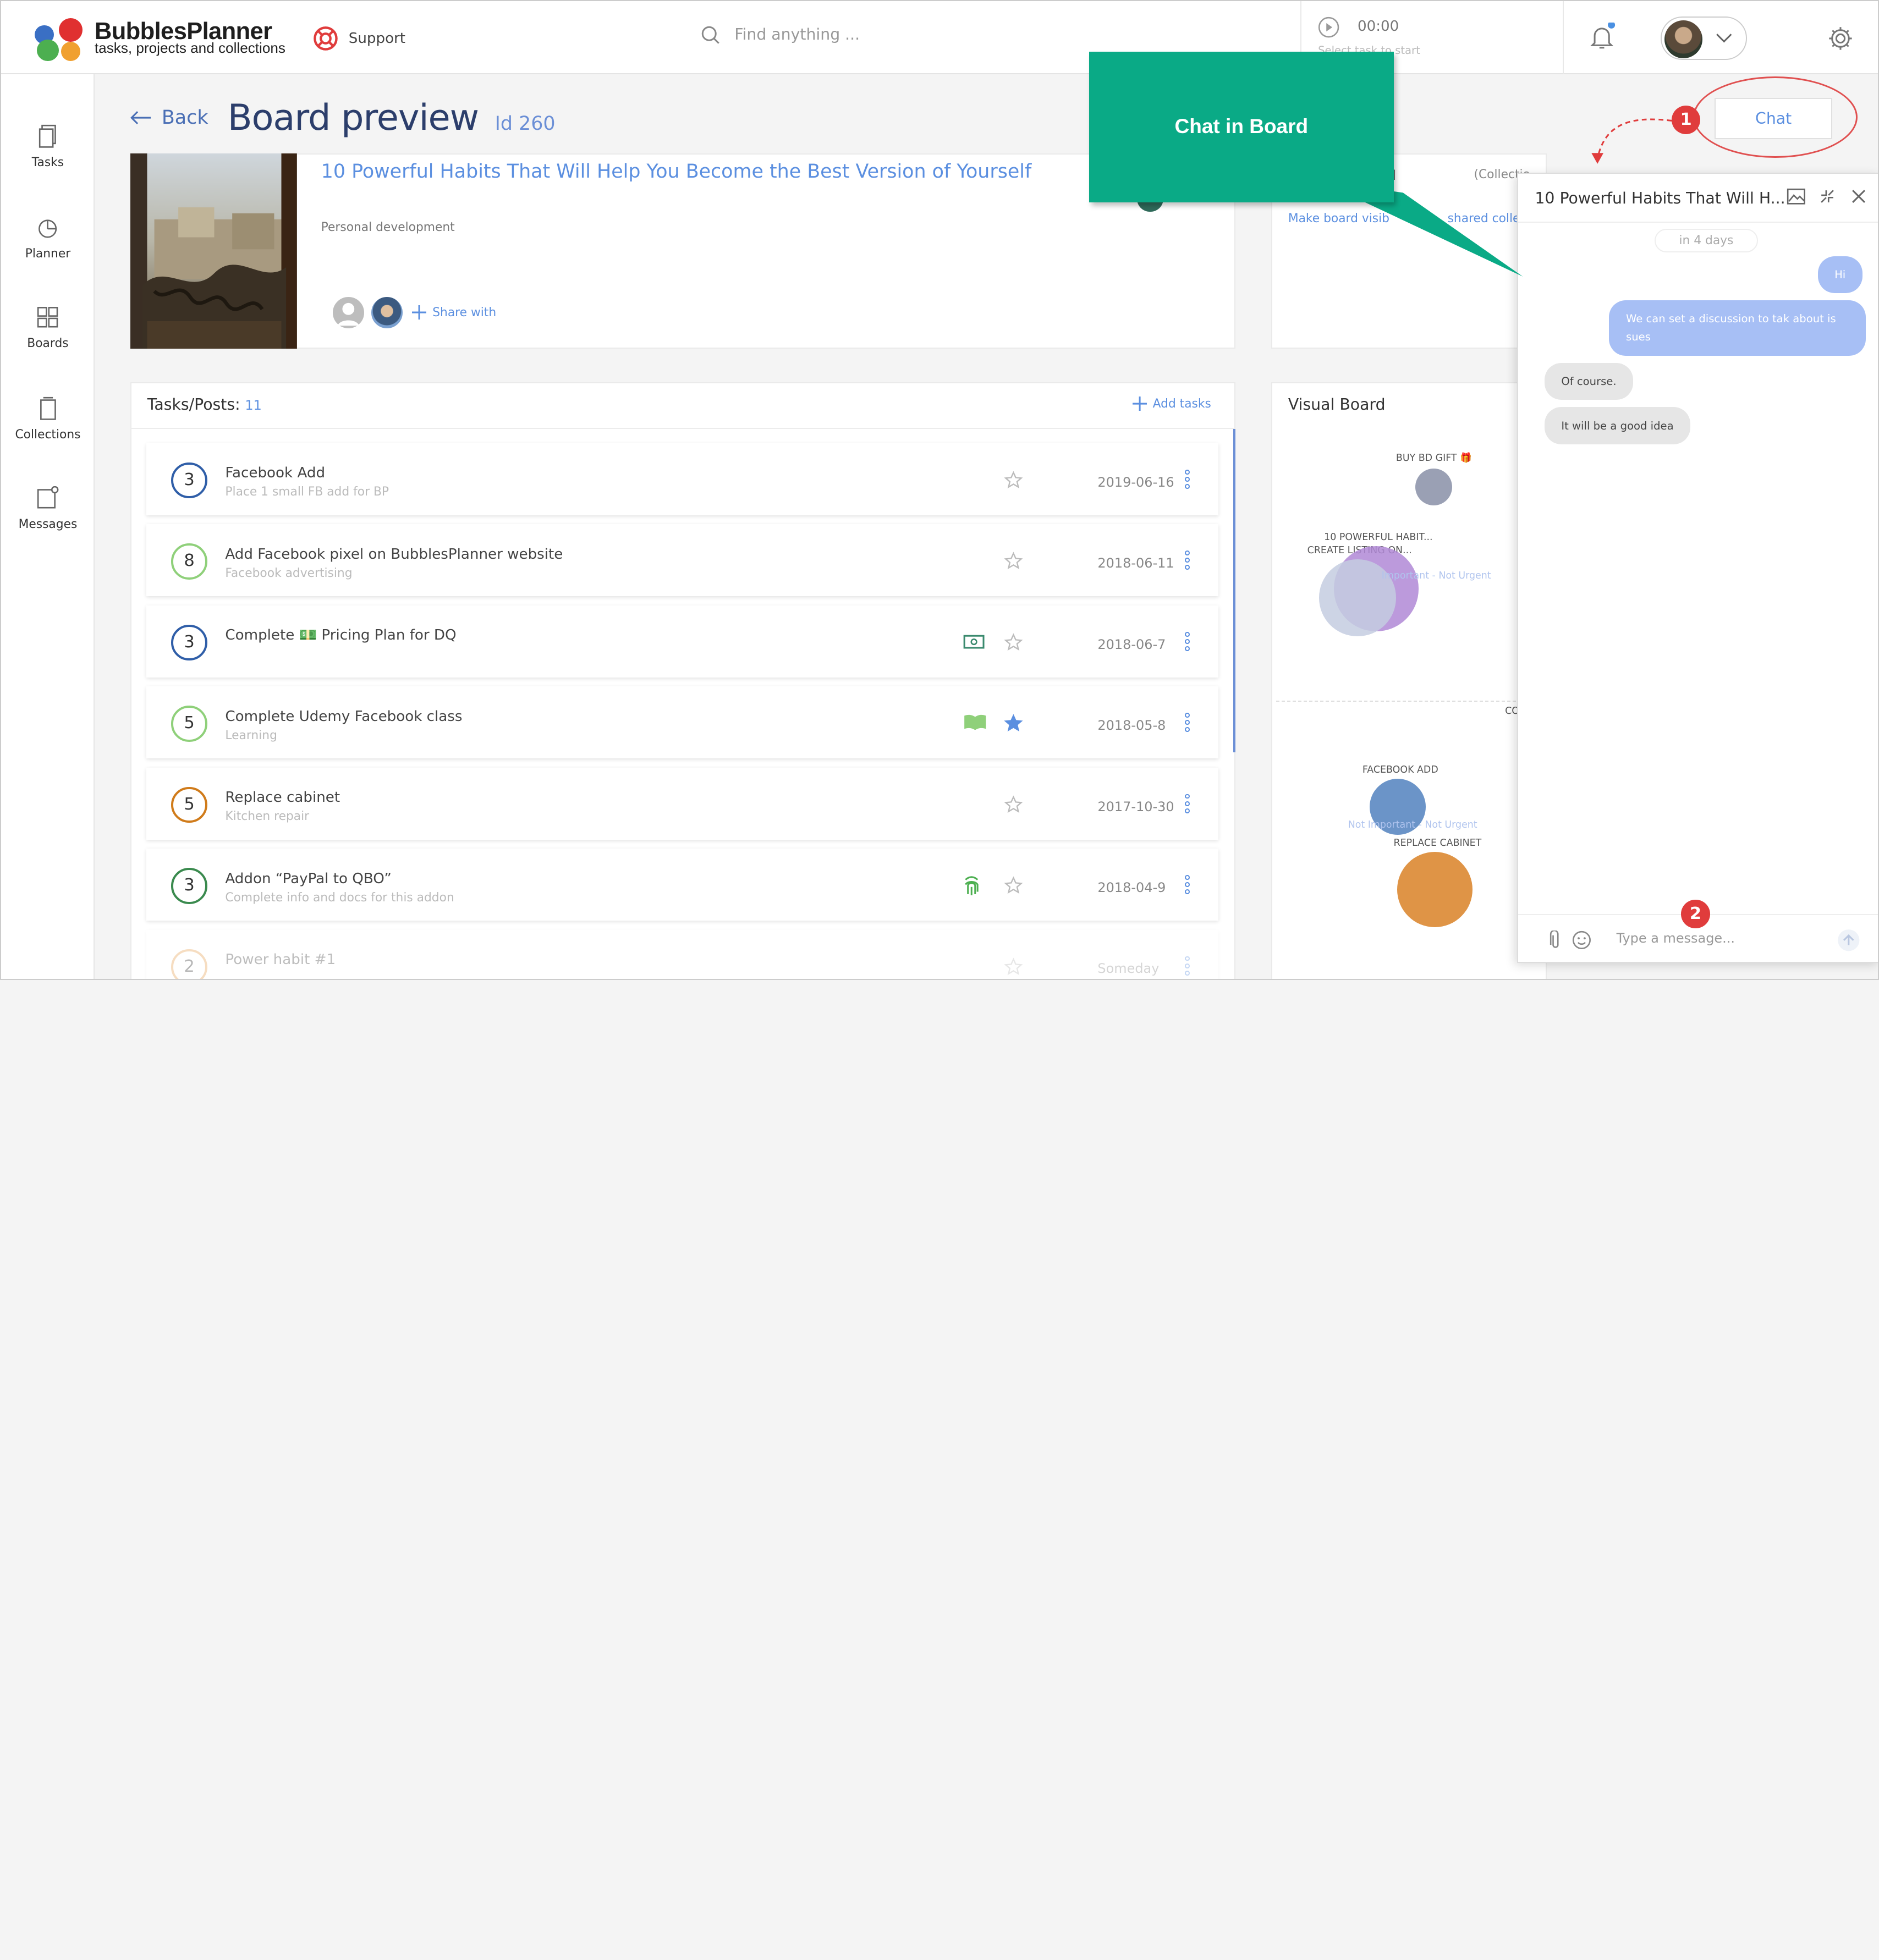  Describe the element at coordinates (48, 147) in the screenshot. I see `sidebar-item-tasks: Tasks` at that location.